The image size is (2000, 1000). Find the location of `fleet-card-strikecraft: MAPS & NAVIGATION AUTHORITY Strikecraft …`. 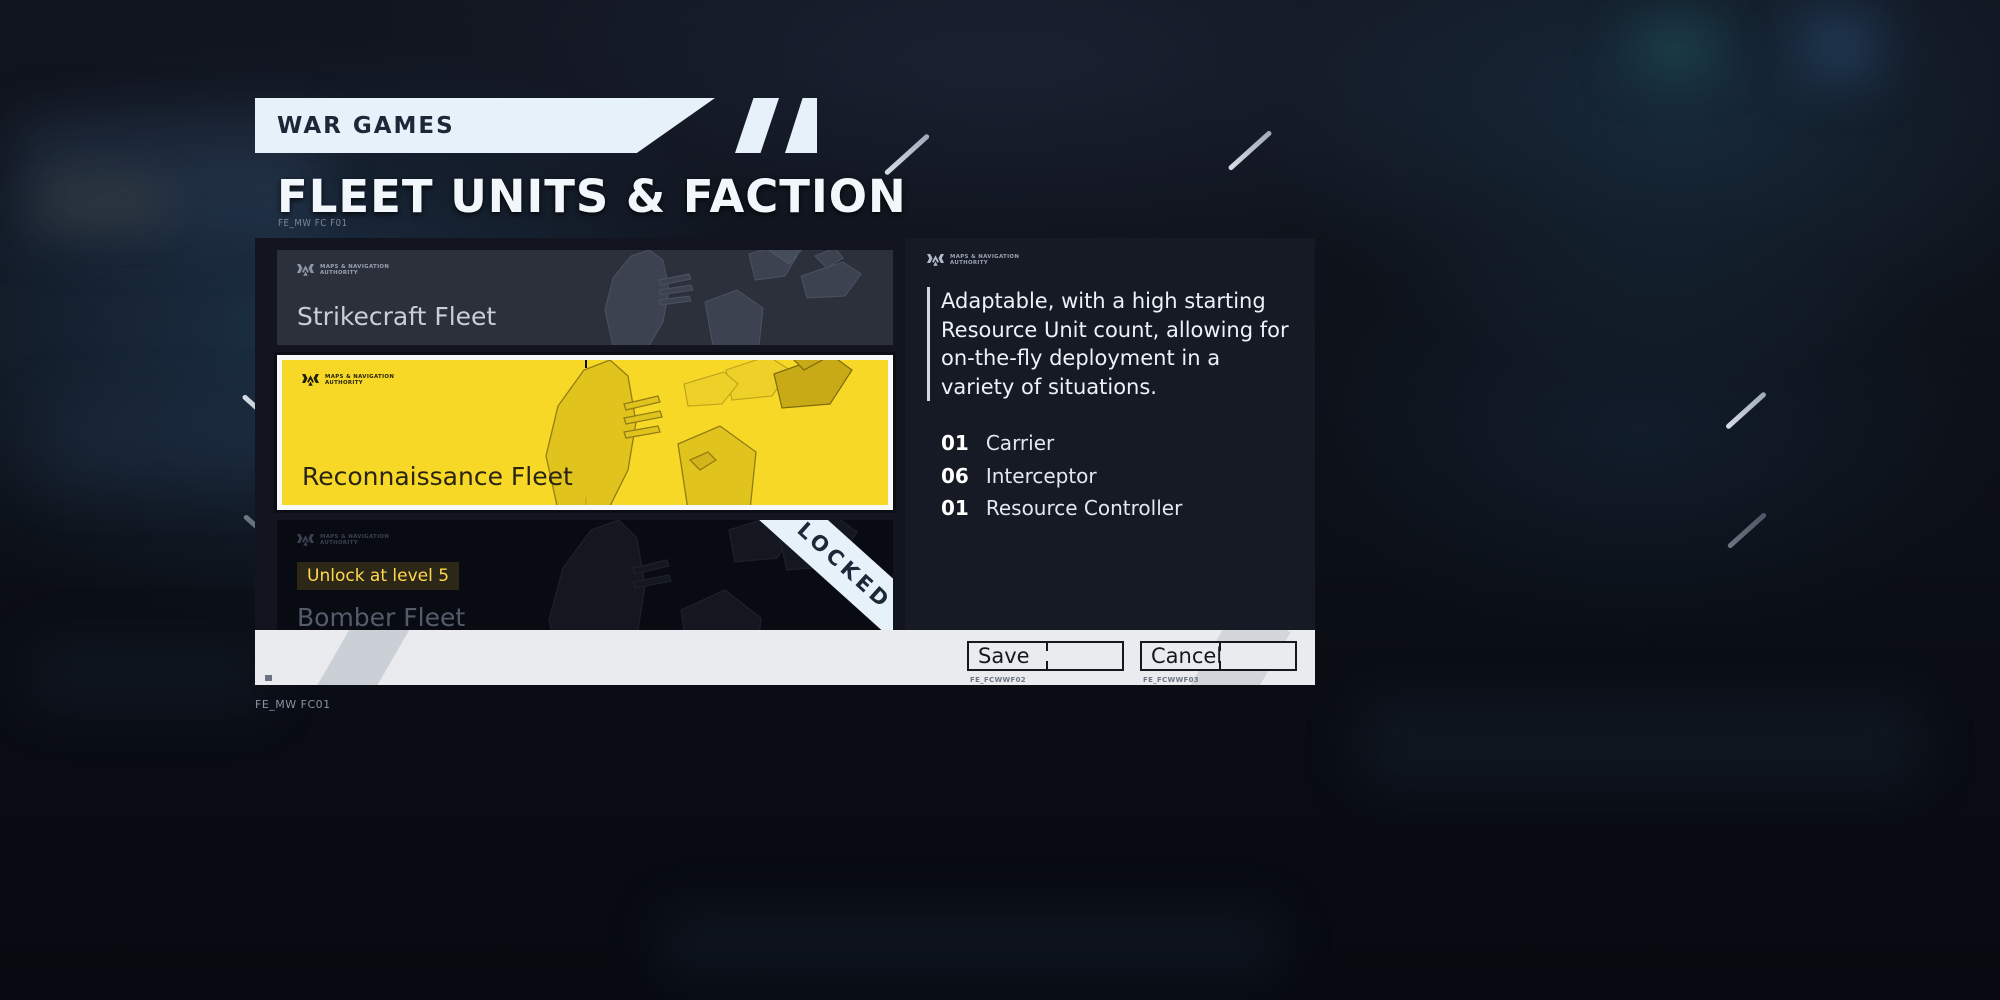

fleet-card-strikecraft: MAPS & NAVIGATION AUTHORITY Strikecraft … is located at coordinates (585, 297).